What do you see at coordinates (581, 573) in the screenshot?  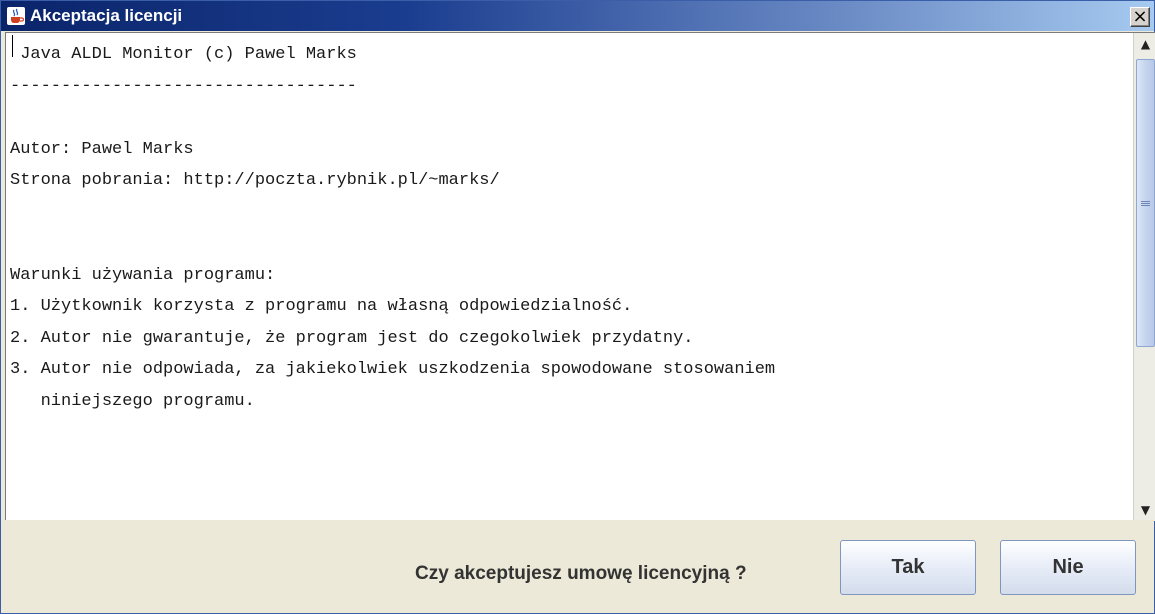 I see `accept-question: Czy akceptujesz umowę licencyjną ?` at bounding box center [581, 573].